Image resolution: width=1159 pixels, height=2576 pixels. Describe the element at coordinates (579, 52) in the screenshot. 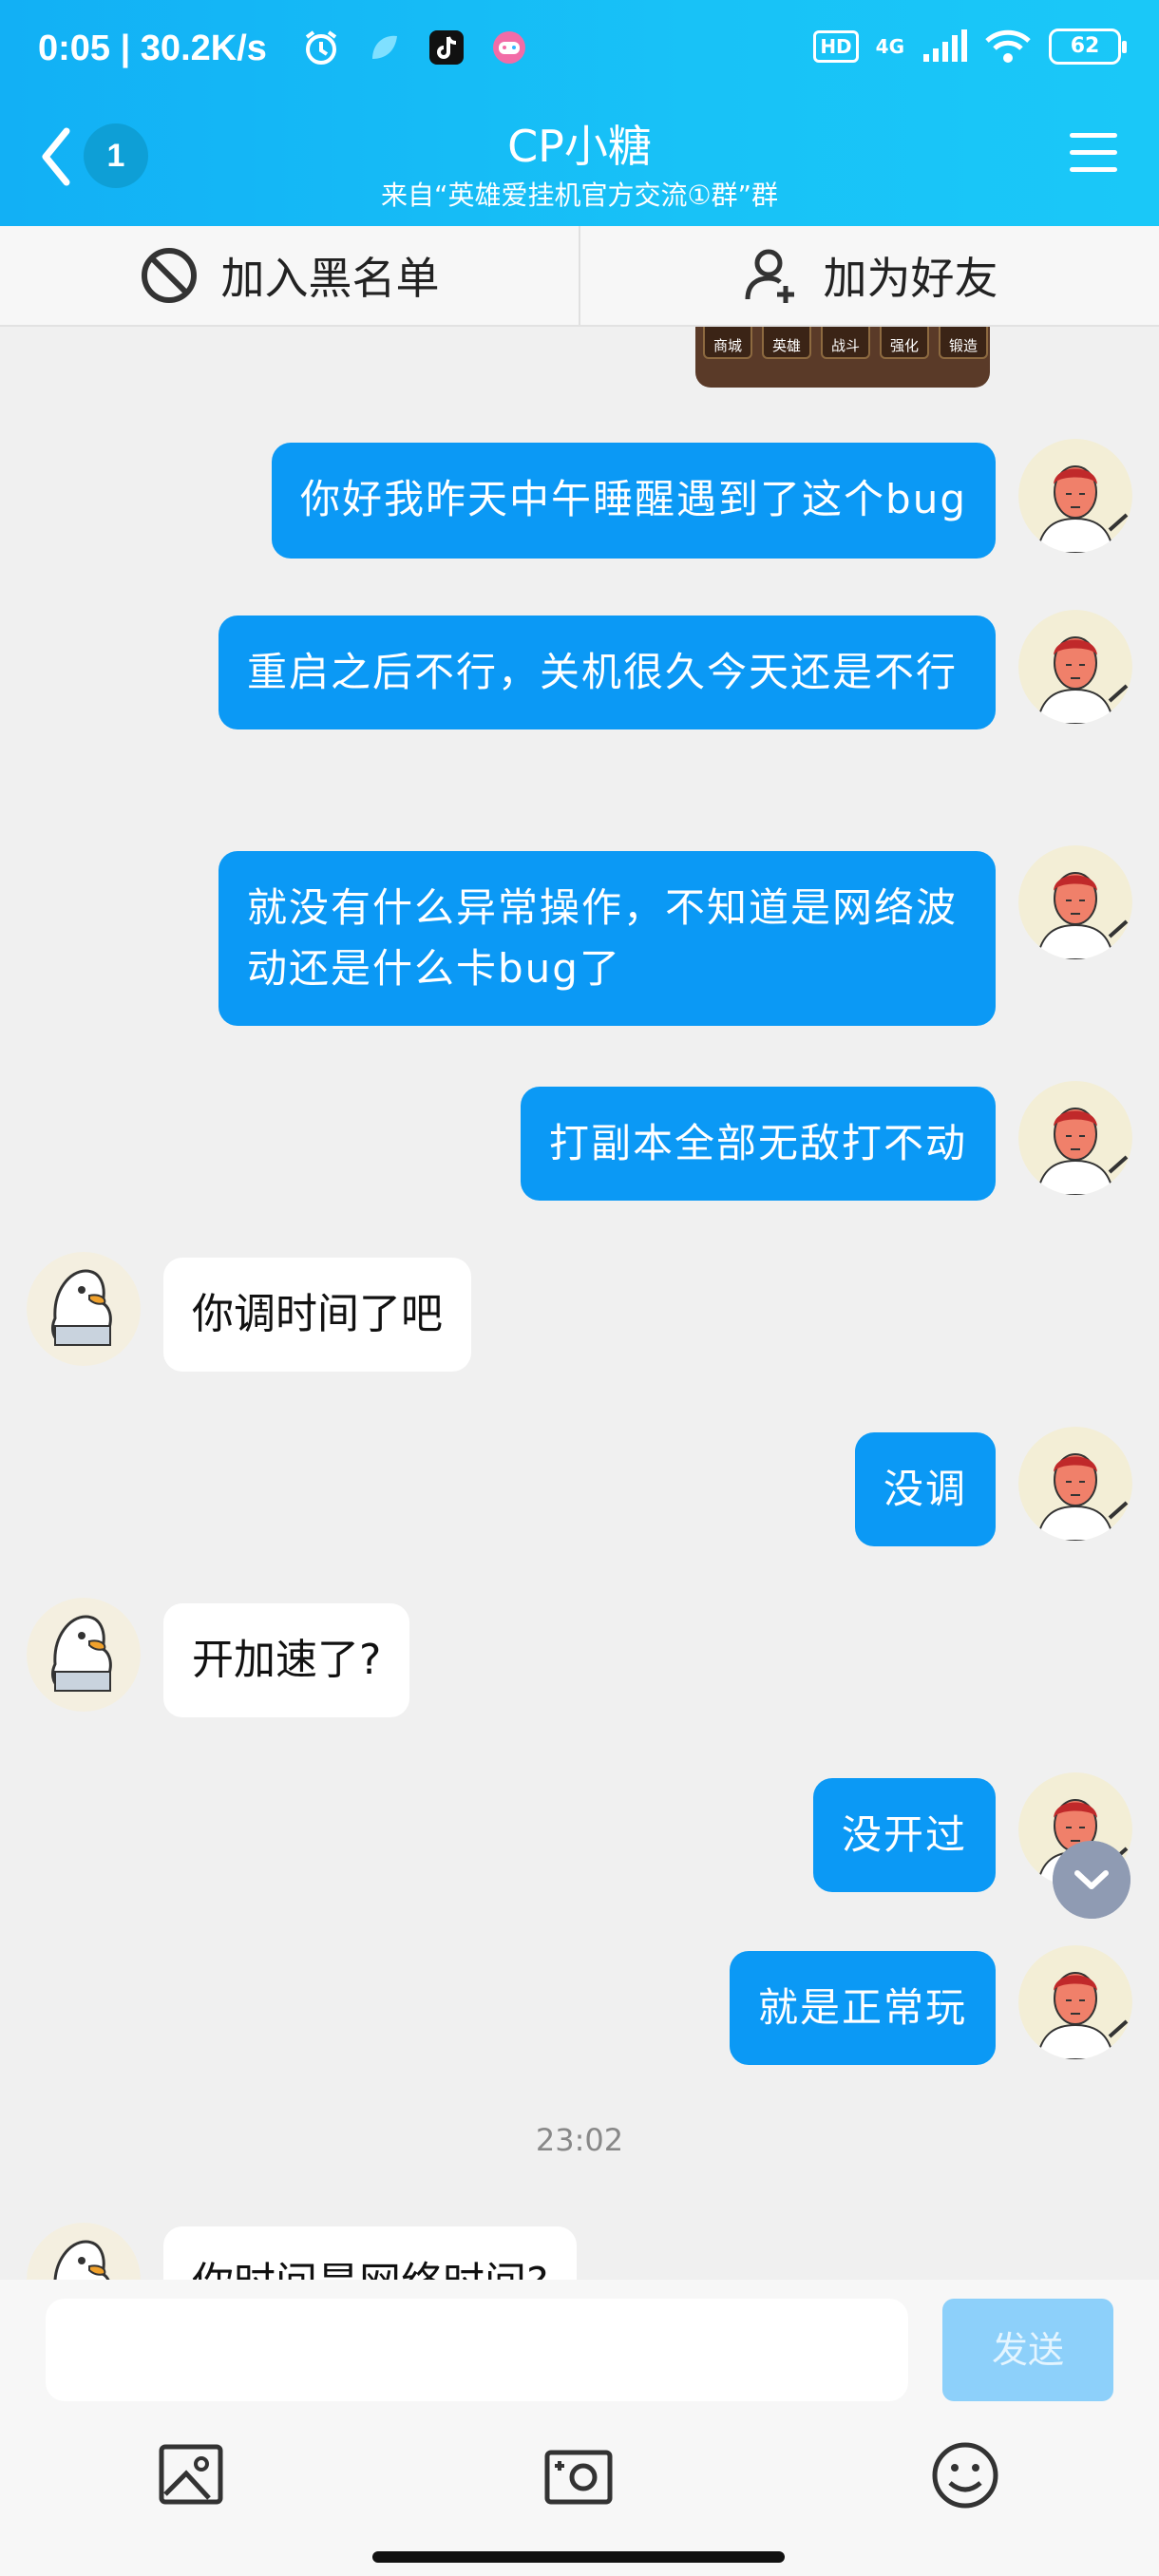

I see `status-bar: 0:05 | 30.2K/s HD 4G 62` at that location.